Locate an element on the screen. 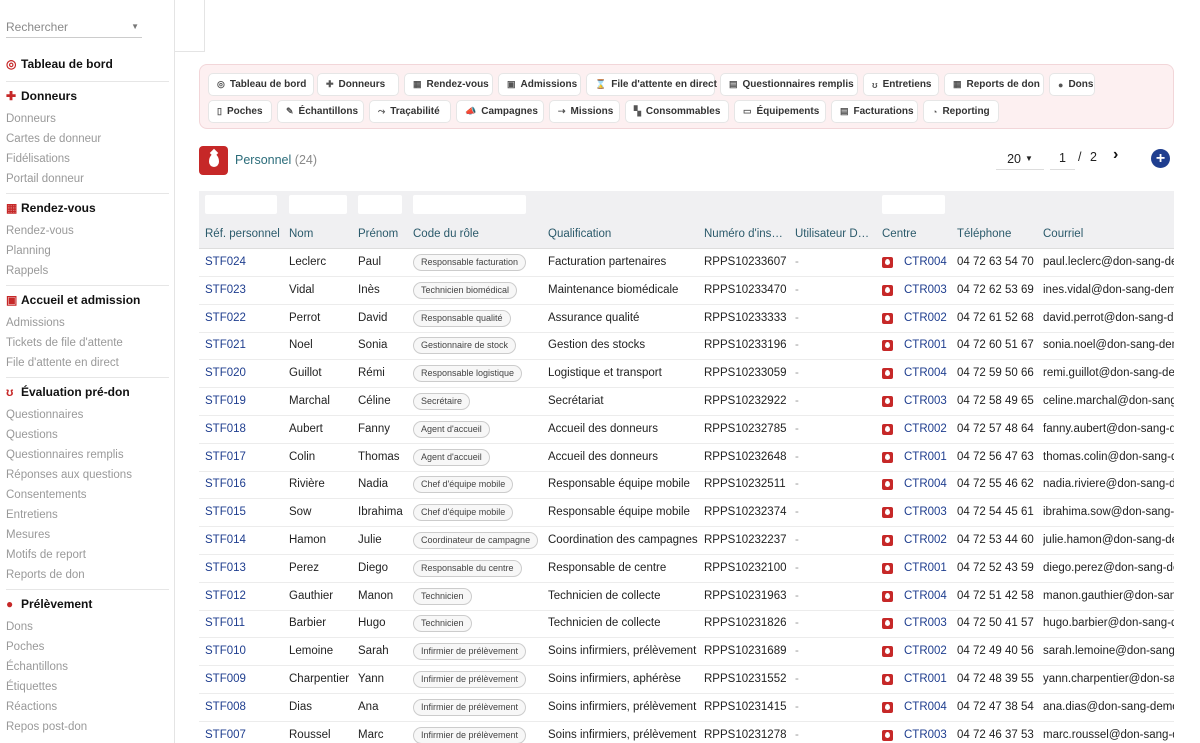  cell-ref: STF013 is located at coordinates (245, 568).